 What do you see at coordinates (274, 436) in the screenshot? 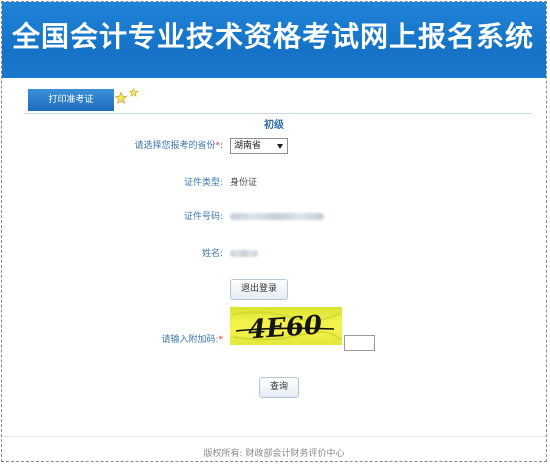
I see `footer-divider` at bounding box center [274, 436].